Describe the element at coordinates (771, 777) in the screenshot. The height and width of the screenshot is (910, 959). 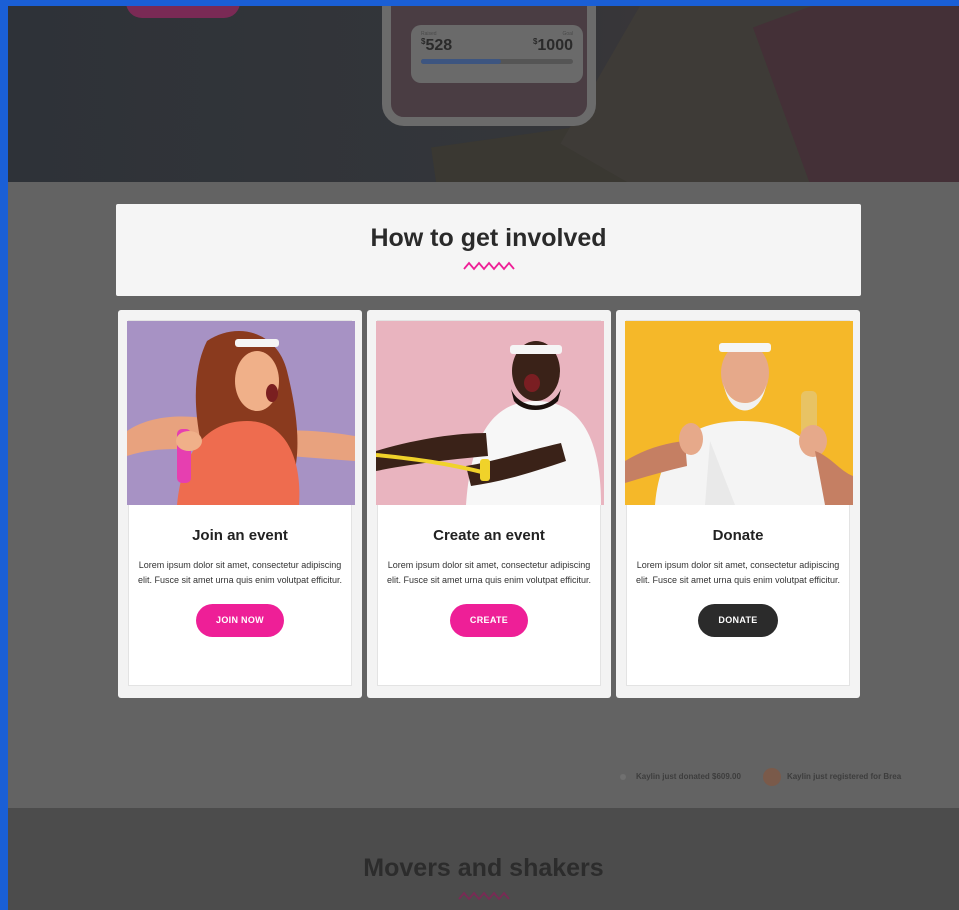
I see `avatar` at that location.